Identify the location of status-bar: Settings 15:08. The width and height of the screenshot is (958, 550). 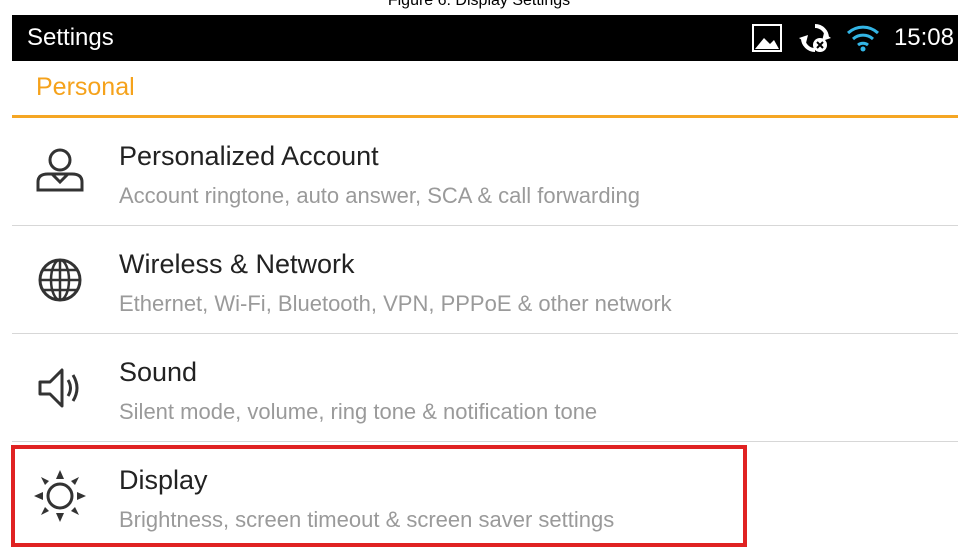
(485, 38).